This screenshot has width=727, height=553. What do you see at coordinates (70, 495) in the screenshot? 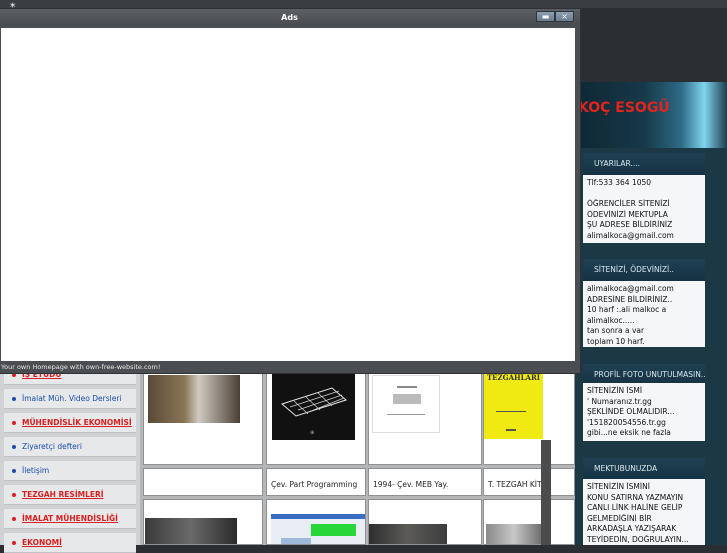
I see `nav-item-tezgah-resimleri: TEZGAH RESİMLERİ` at bounding box center [70, 495].